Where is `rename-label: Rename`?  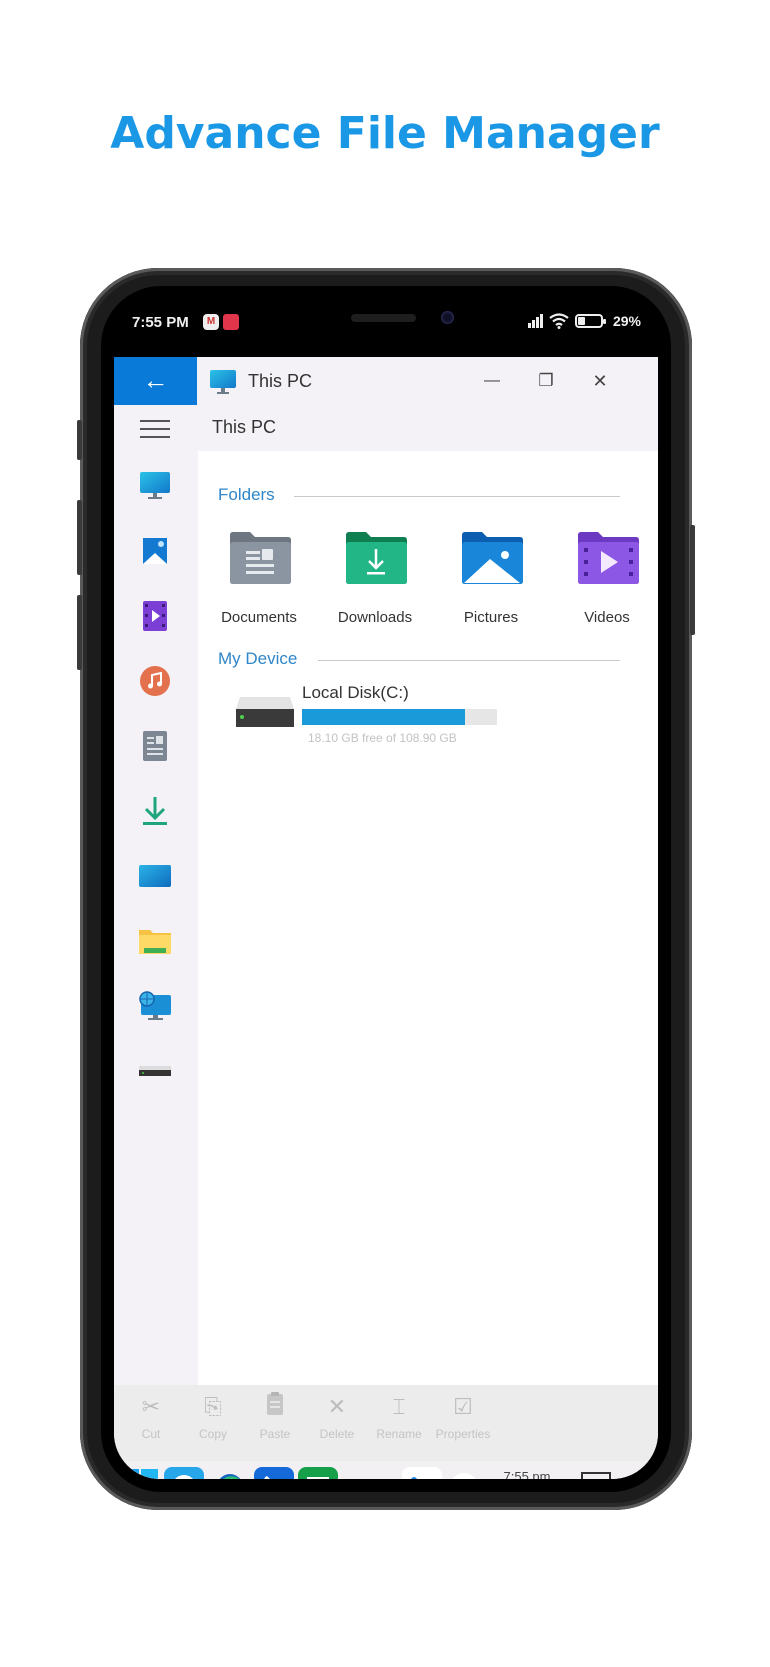 rename-label: Rename is located at coordinates (399, 1434).